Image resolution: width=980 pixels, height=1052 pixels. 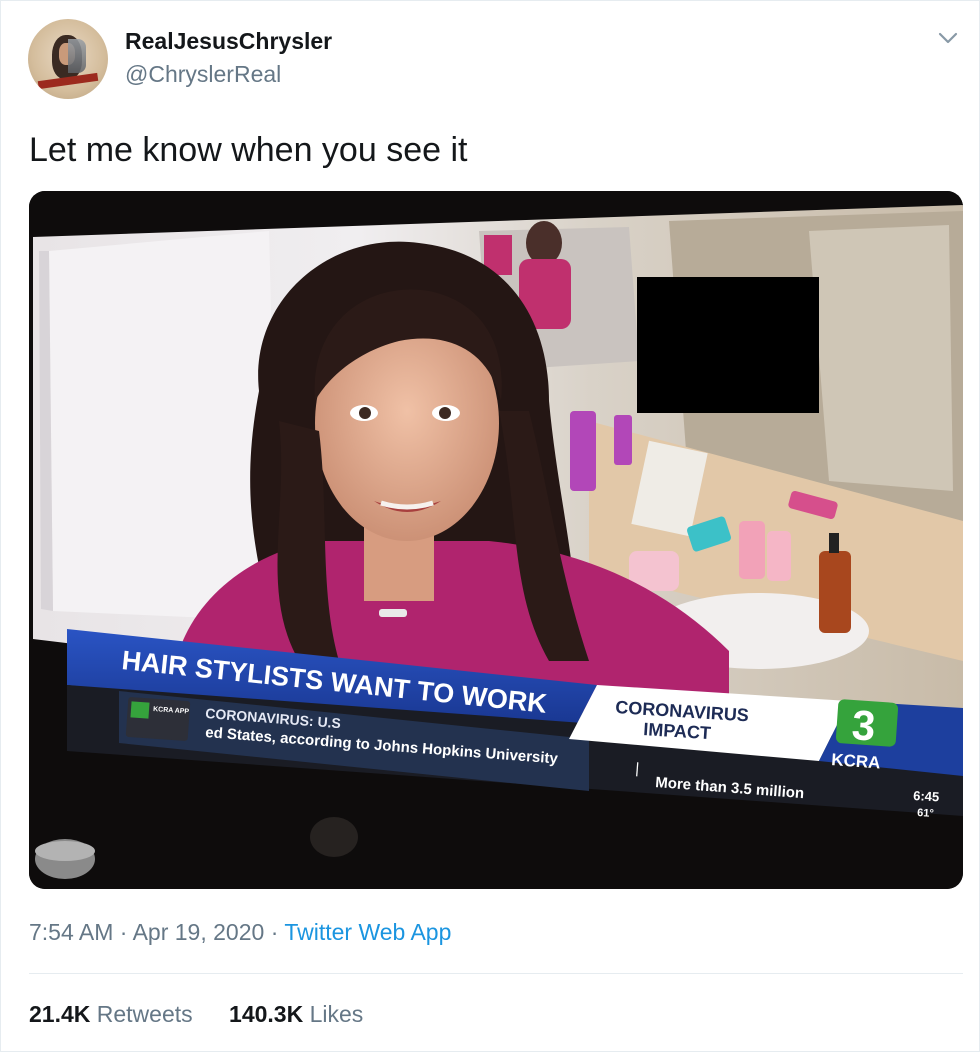 What do you see at coordinates (211, 1014) in the screenshot?
I see `engagement-stats: 21.4K Retweets 140.3K Likes` at bounding box center [211, 1014].